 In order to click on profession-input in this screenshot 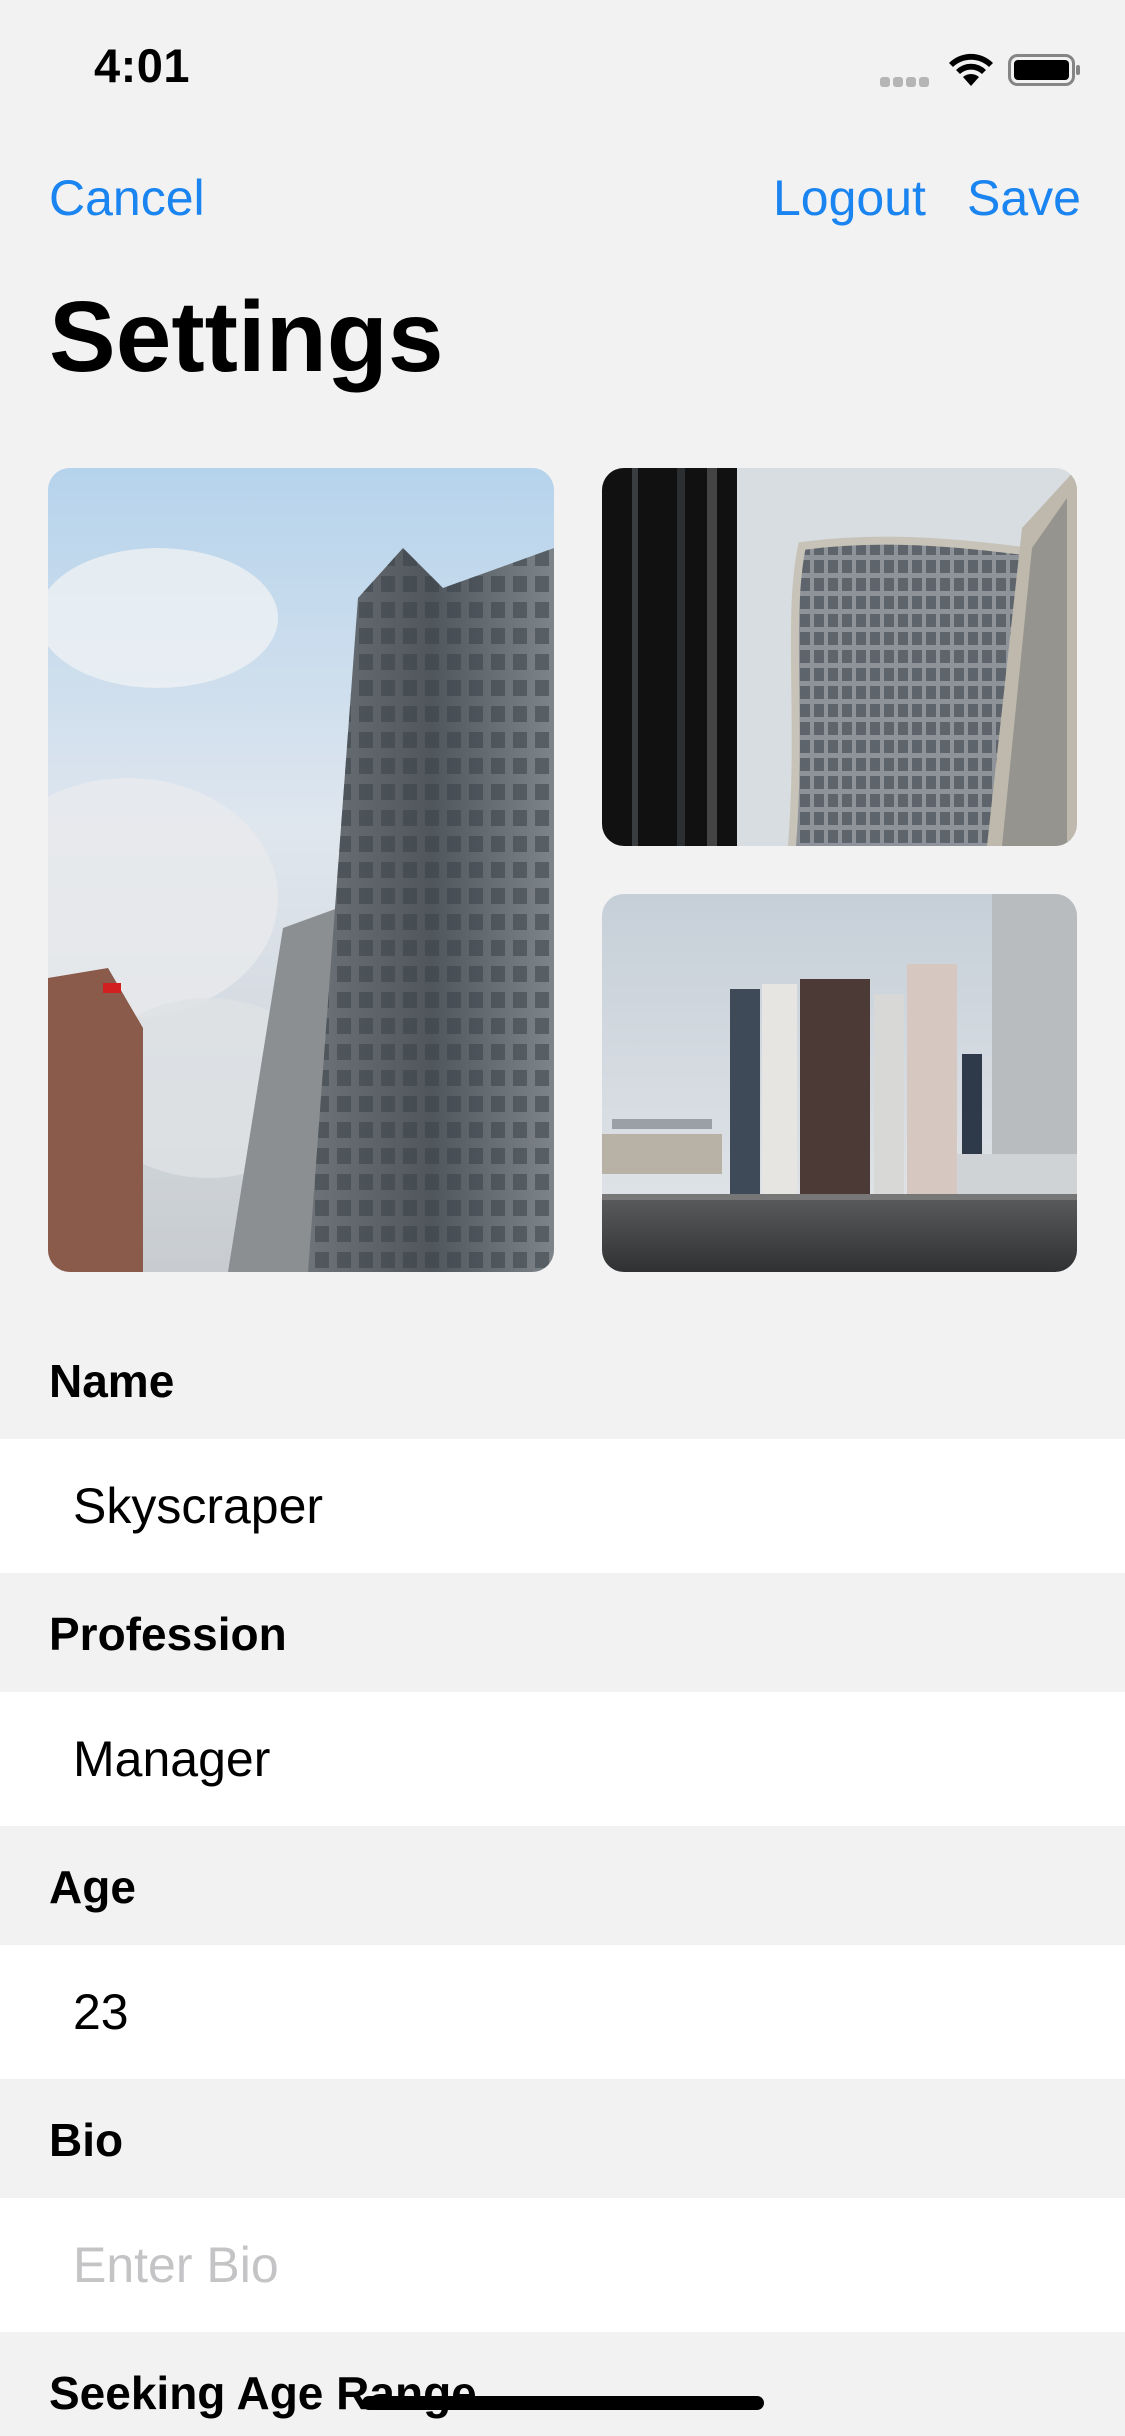, I will do `click(573, 1759)`.